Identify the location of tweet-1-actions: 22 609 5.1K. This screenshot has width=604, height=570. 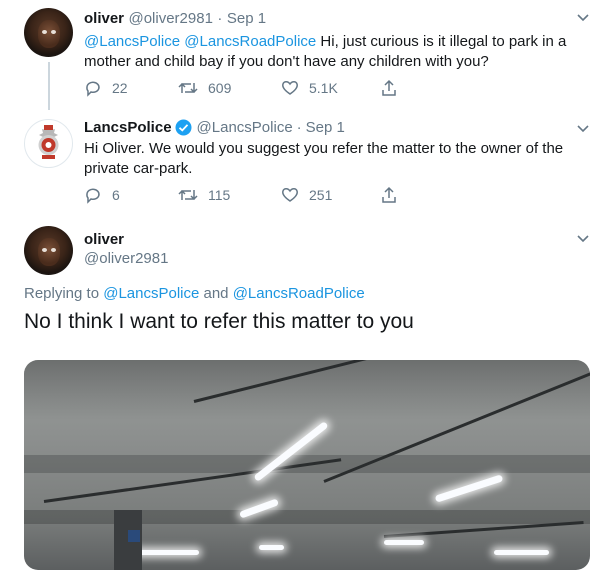
(294, 89).